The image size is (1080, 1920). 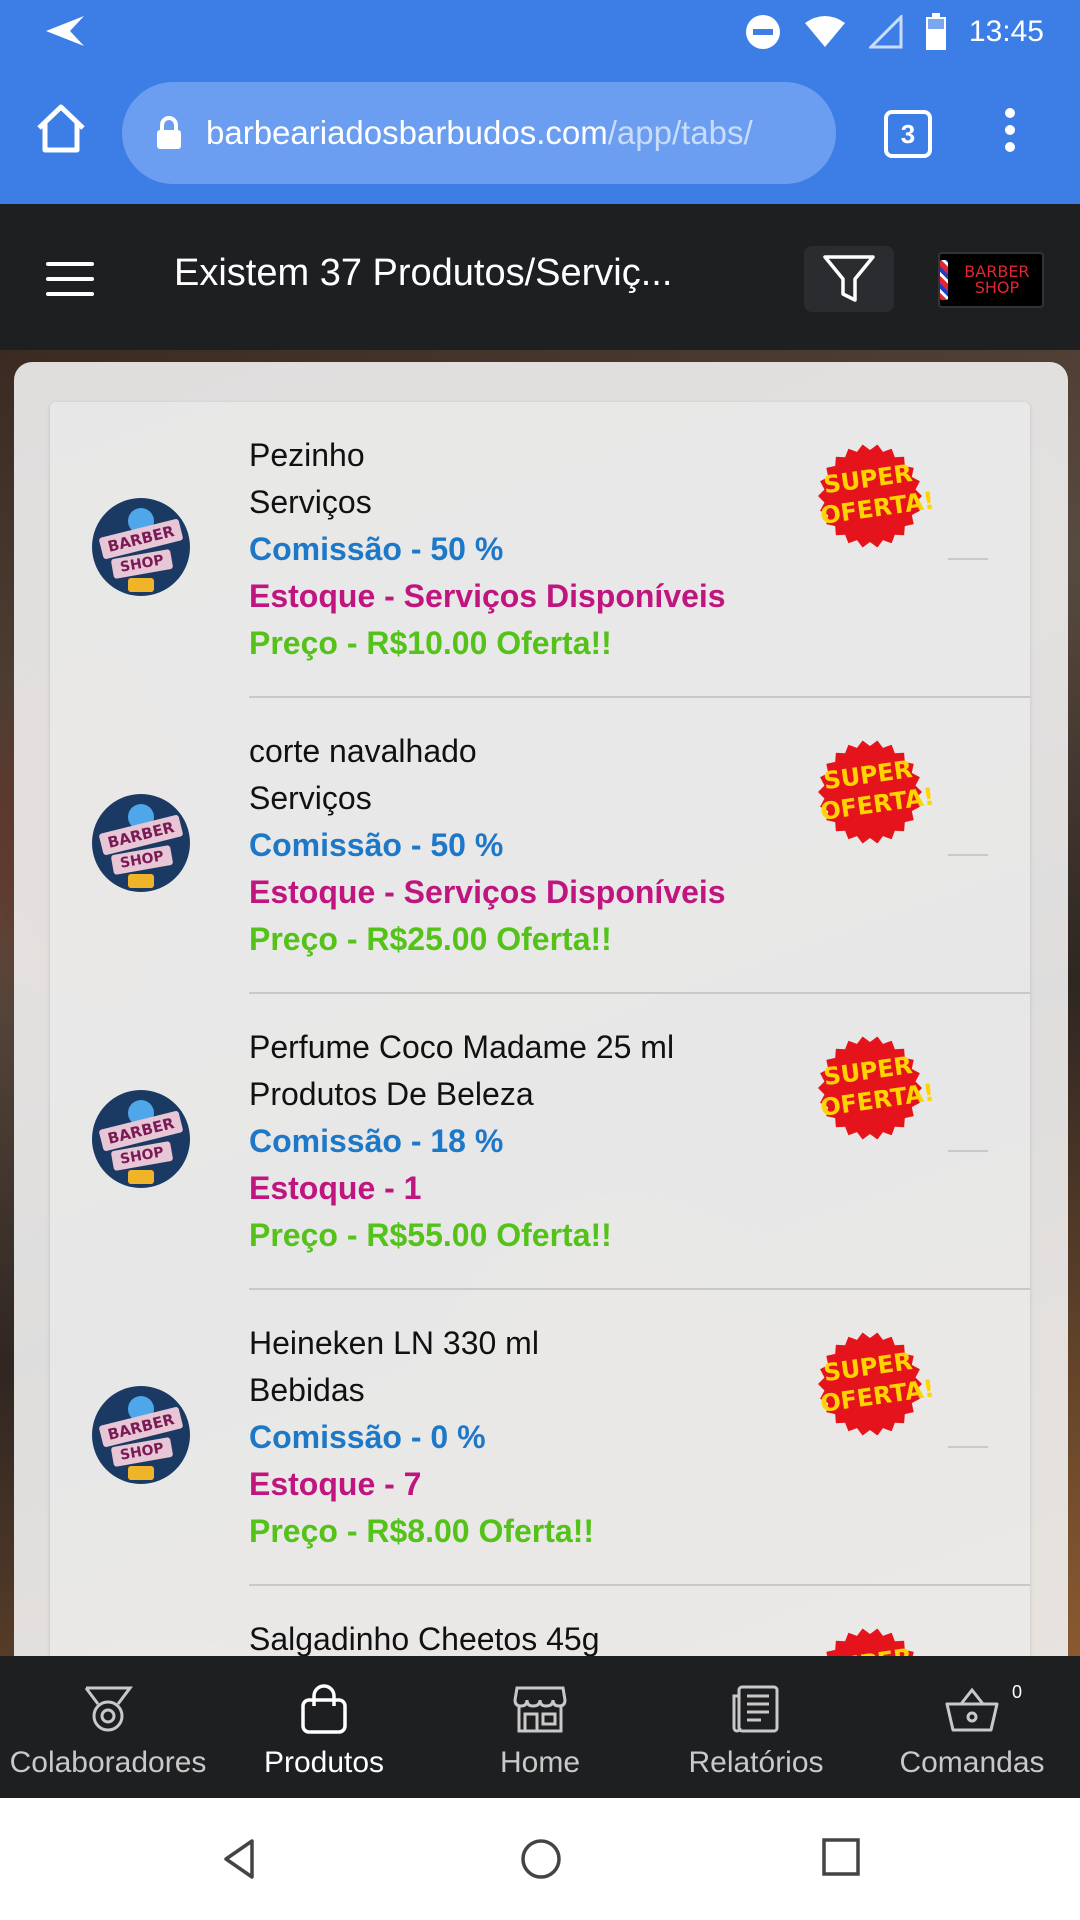 What do you see at coordinates (762, 32) in the screenshot?
I see `do-not-disturb-icon` at bounding box center [762, 32].